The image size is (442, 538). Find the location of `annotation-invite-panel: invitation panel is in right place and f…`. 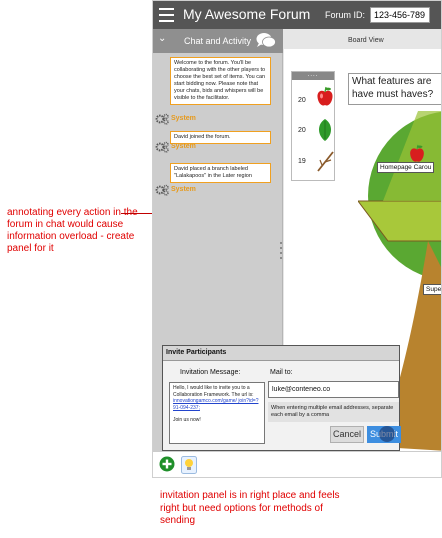

annotation-invite-panel: invitation panel is in right place and f… is located at coordinates (250, 508).